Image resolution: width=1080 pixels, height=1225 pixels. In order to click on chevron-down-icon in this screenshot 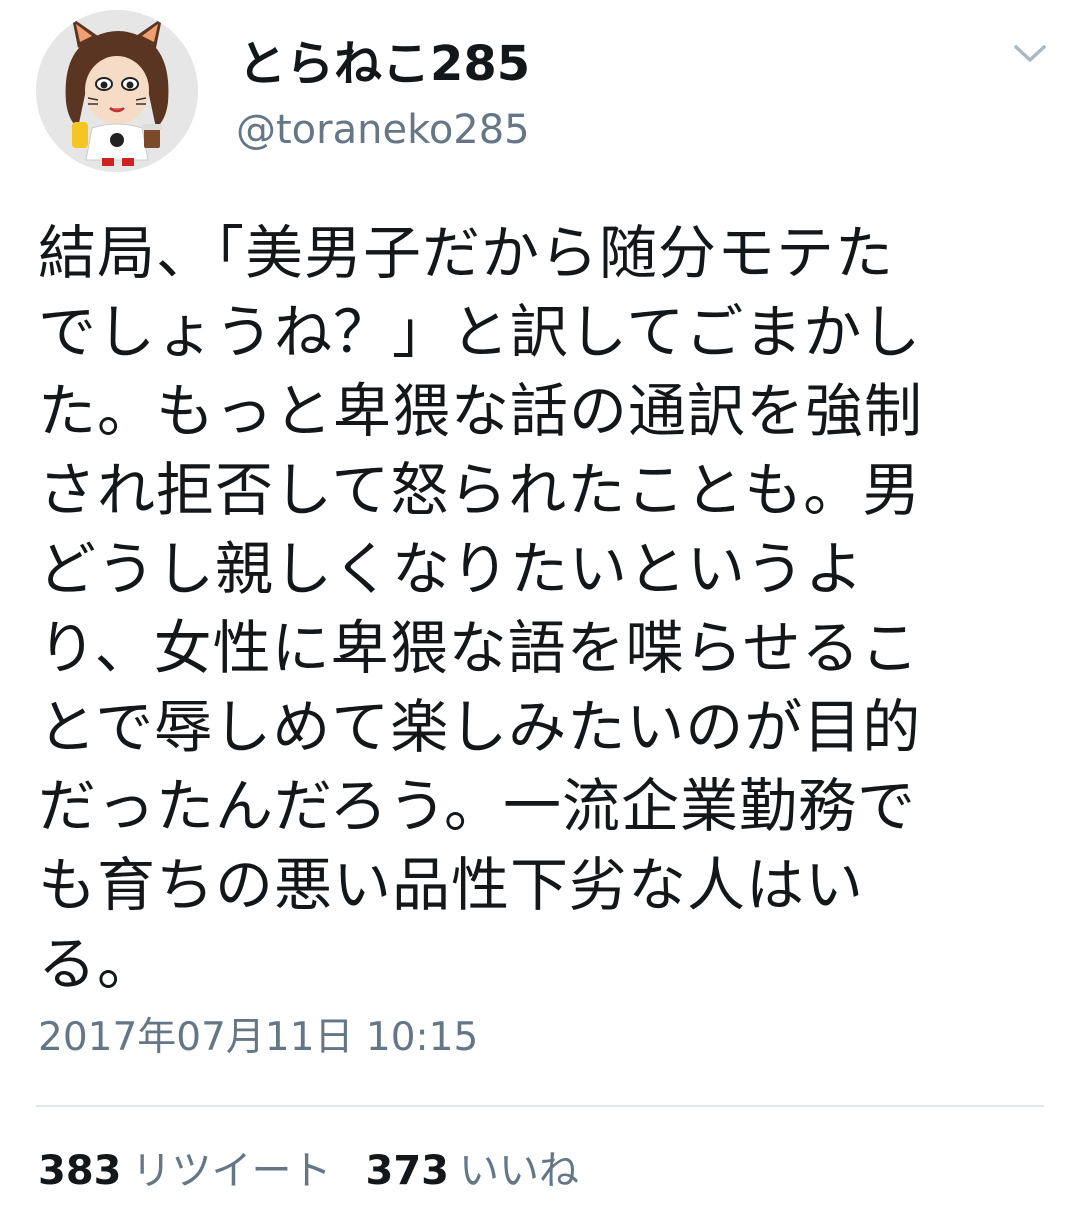, I will do `click(1030, 54)`.